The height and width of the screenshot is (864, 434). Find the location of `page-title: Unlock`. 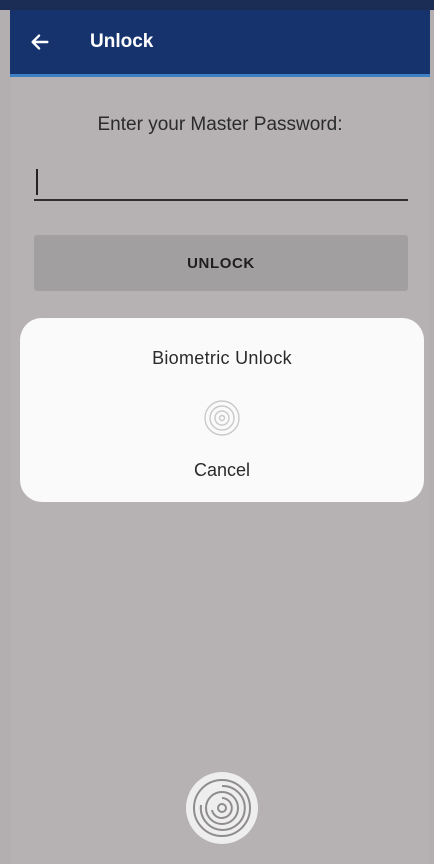

page-title: Unlock is located at coordinates (122, 41).